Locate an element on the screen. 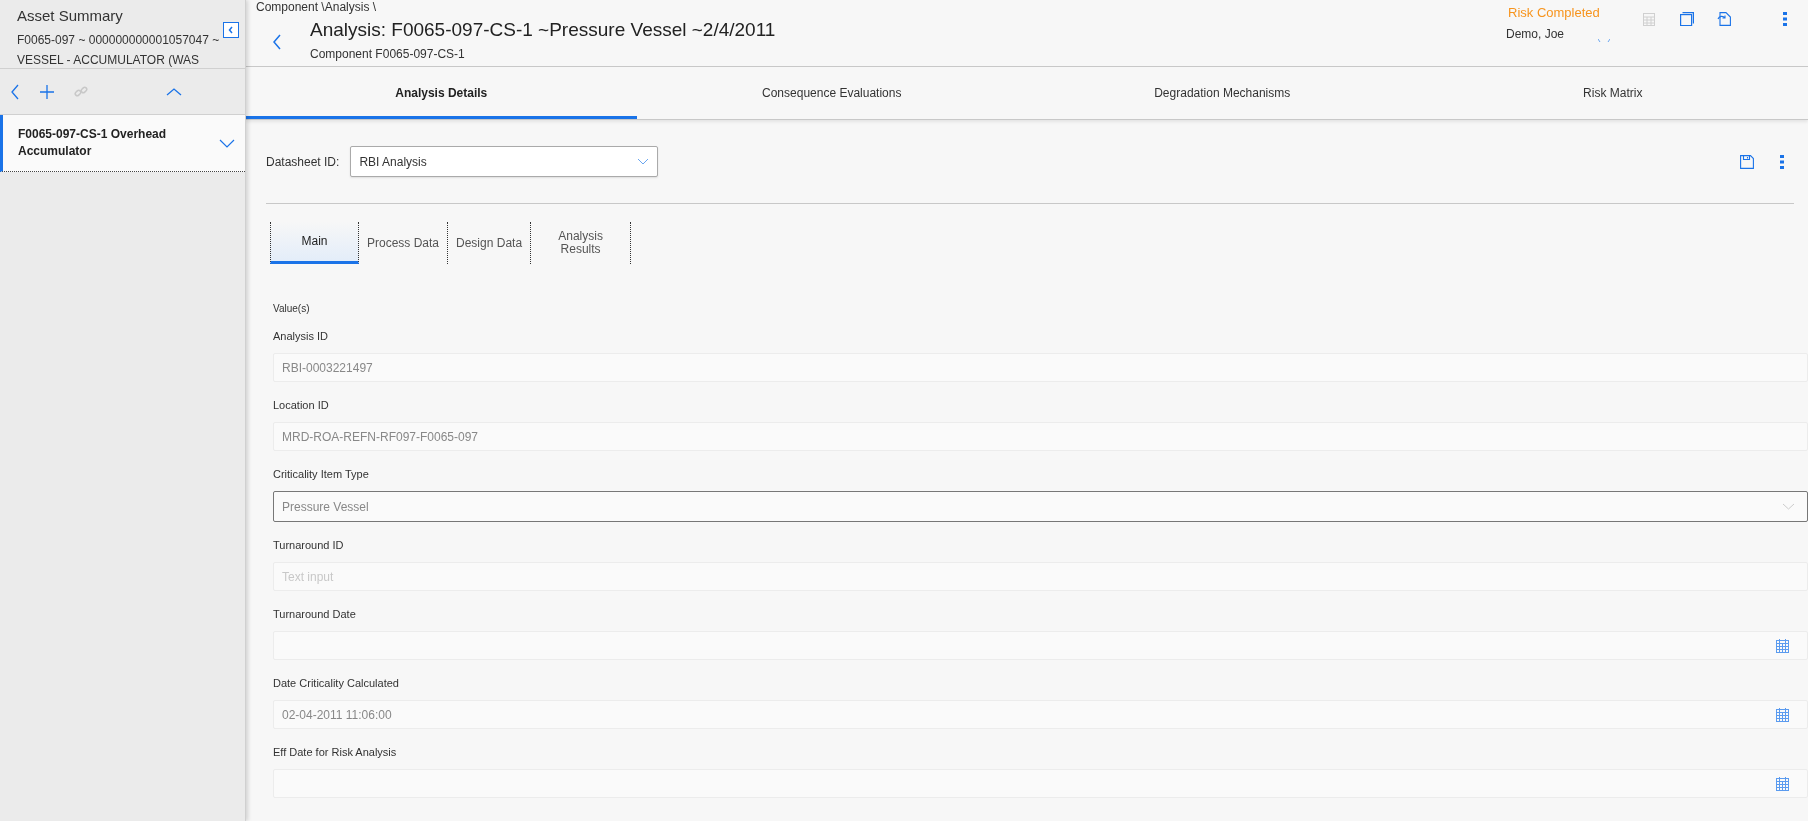 Image resolution: width=1808 pixels, height=821 pixels. sidebar-title: Asset Summary is located at coordinates (70, 16).